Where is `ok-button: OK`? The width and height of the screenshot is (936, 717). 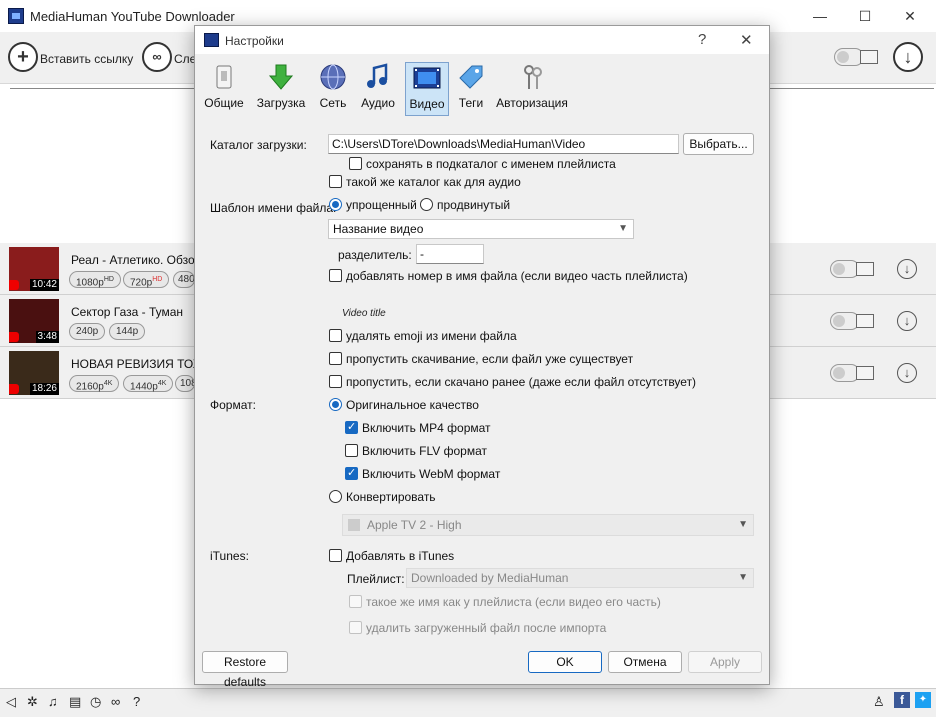 ok-button: OK is located at coordinates (565, 662).